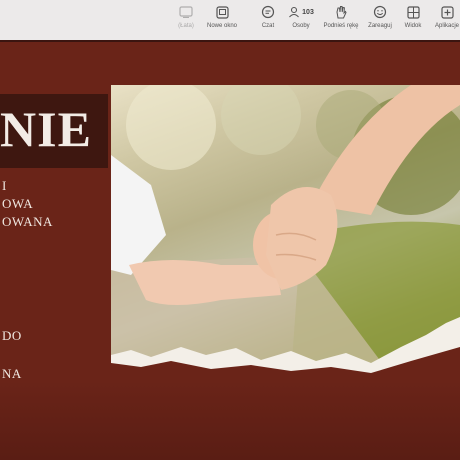  What do you see at coordinates (446, 26) in the screenshot?
I see `apps-label: Aplikacje` at bounding box center [446, 26].